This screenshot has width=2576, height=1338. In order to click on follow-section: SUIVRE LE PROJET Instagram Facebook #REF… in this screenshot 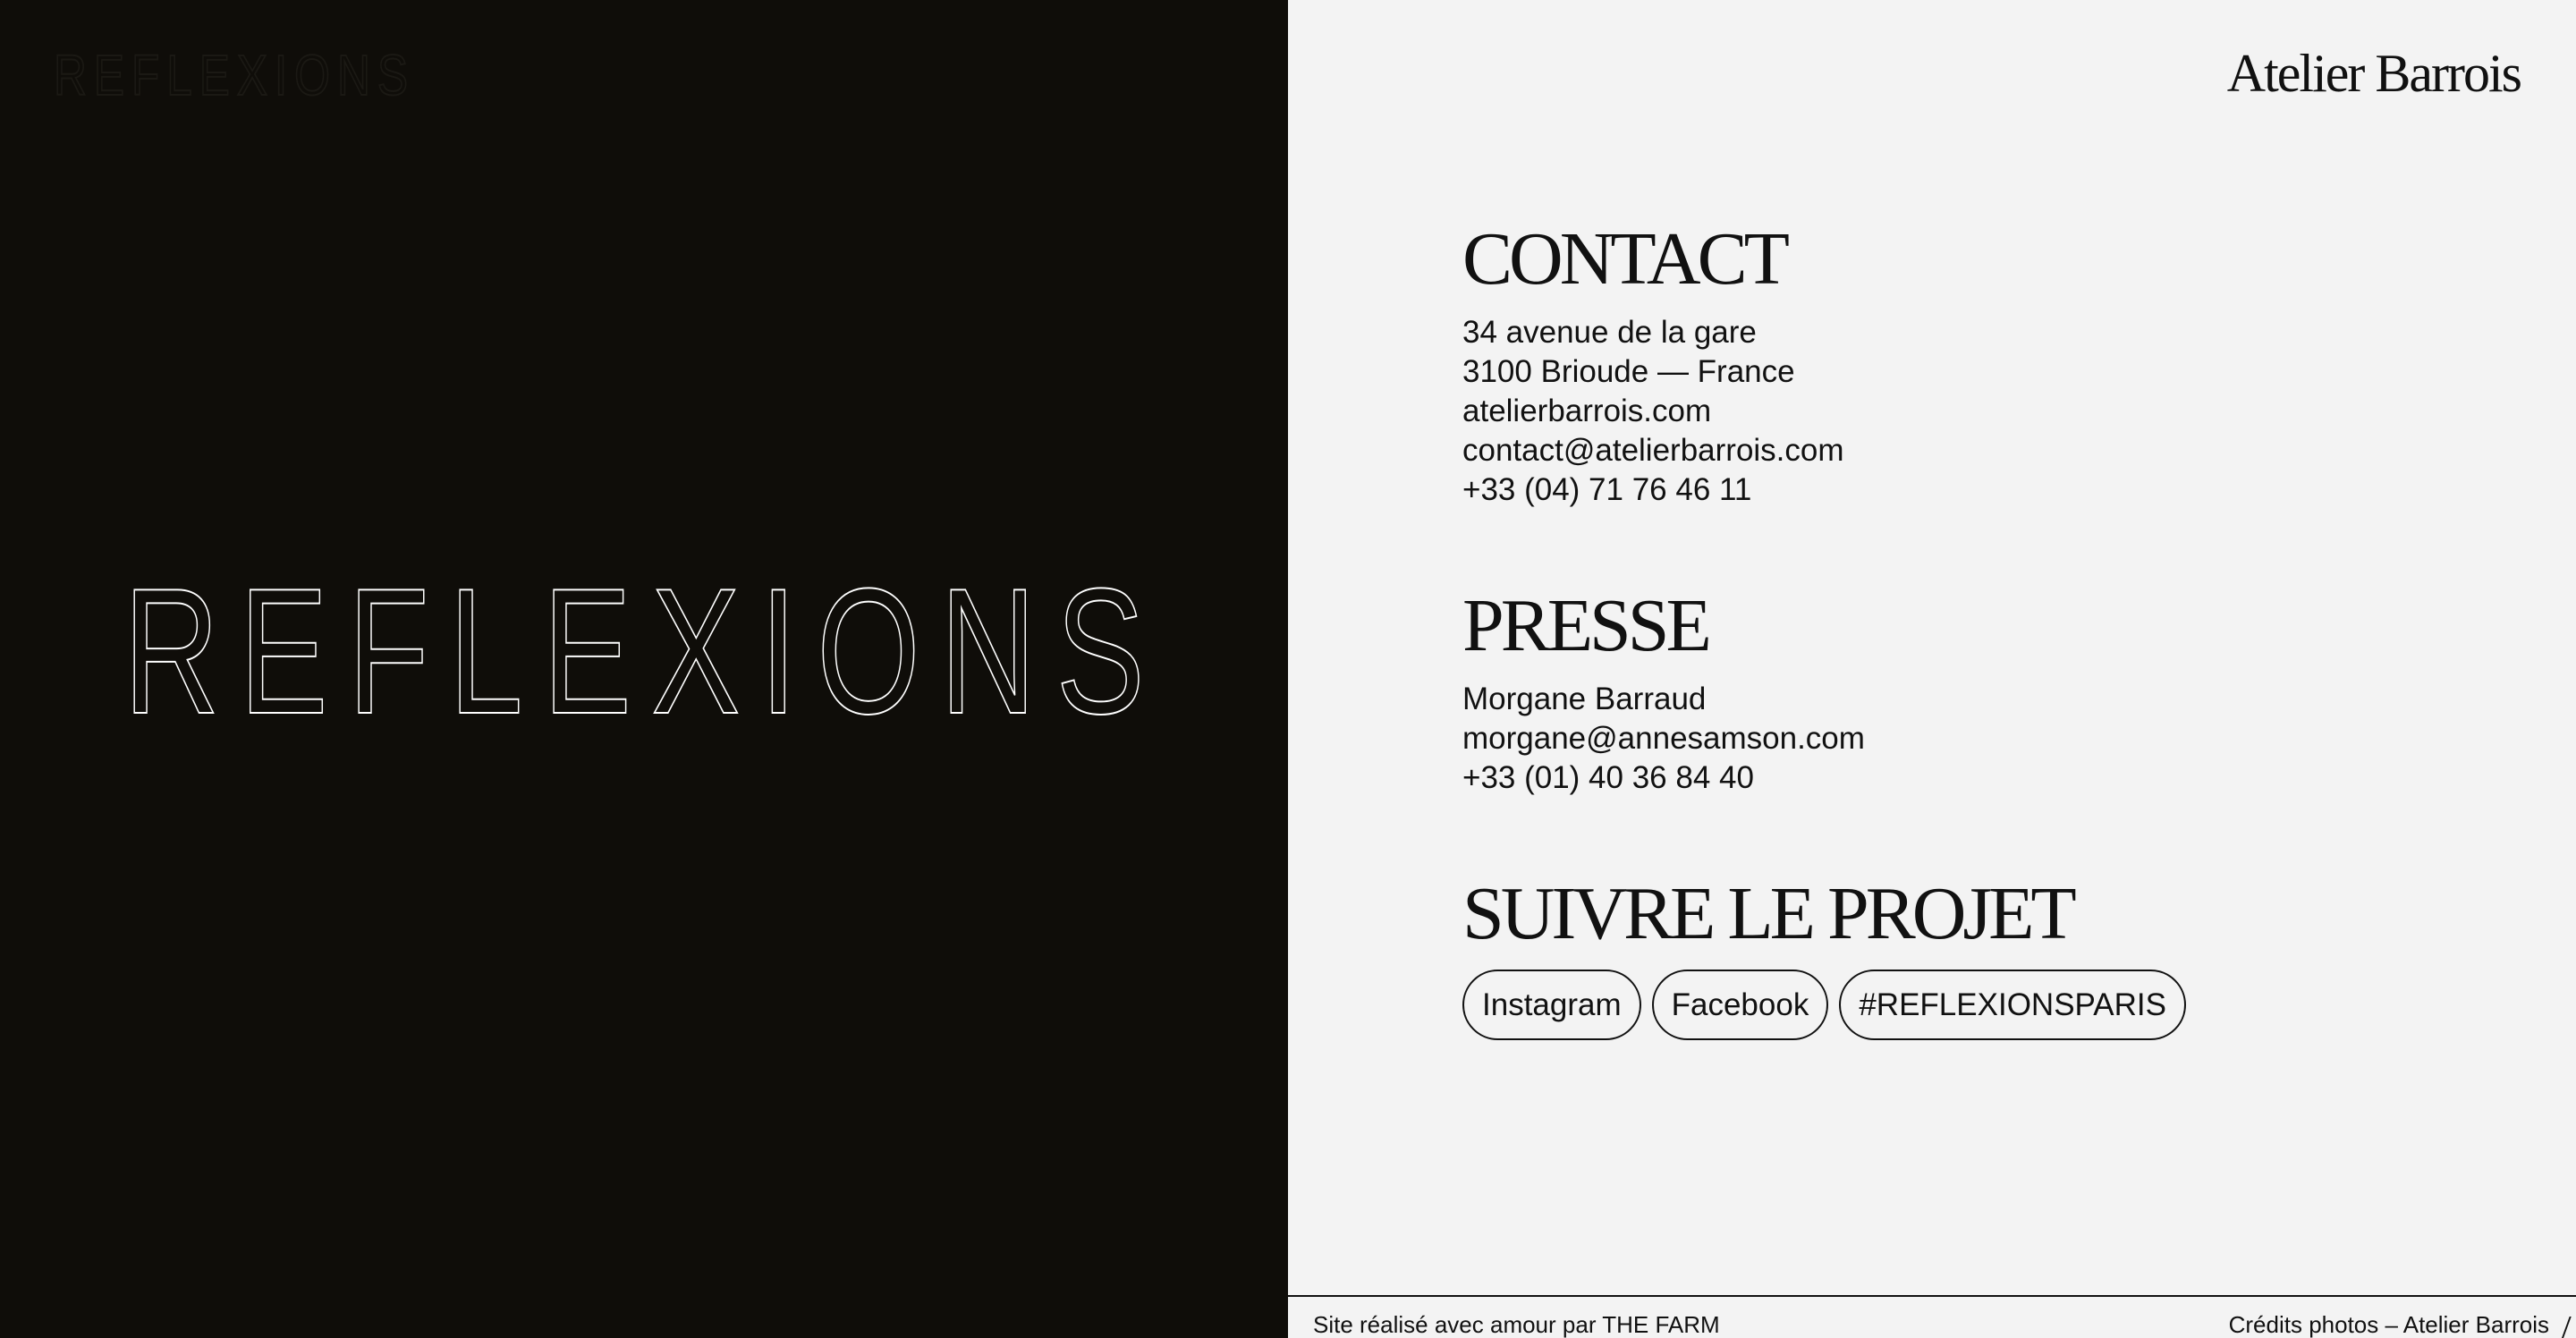, I will do `click(1824, 958)`.